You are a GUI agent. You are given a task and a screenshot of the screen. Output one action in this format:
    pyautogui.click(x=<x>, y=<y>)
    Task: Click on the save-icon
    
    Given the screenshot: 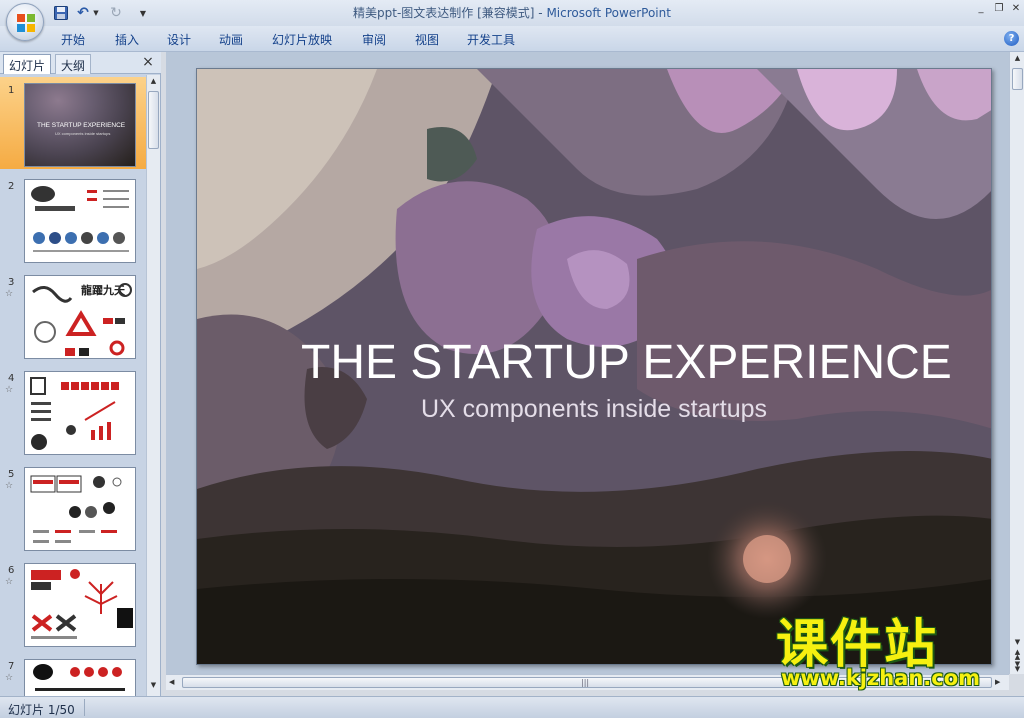 What is the action you would take?
    pyautogui.click(x=61, y=13)
    